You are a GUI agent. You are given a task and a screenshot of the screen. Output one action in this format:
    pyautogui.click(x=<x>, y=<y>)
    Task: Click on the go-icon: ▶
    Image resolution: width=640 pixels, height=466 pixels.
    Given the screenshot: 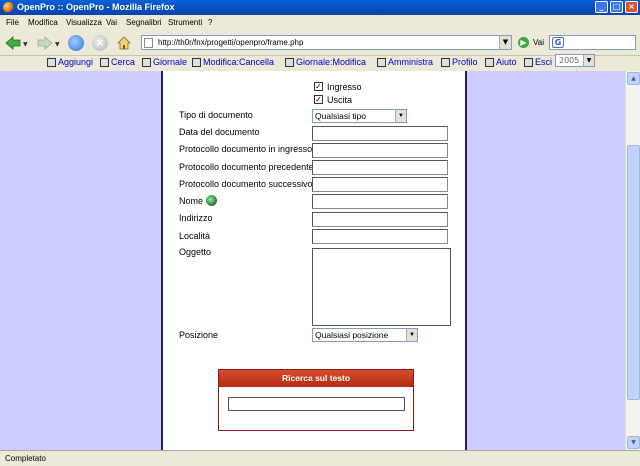 What is the action you would take?
    pyautogui.click(x=523, y=42)
    